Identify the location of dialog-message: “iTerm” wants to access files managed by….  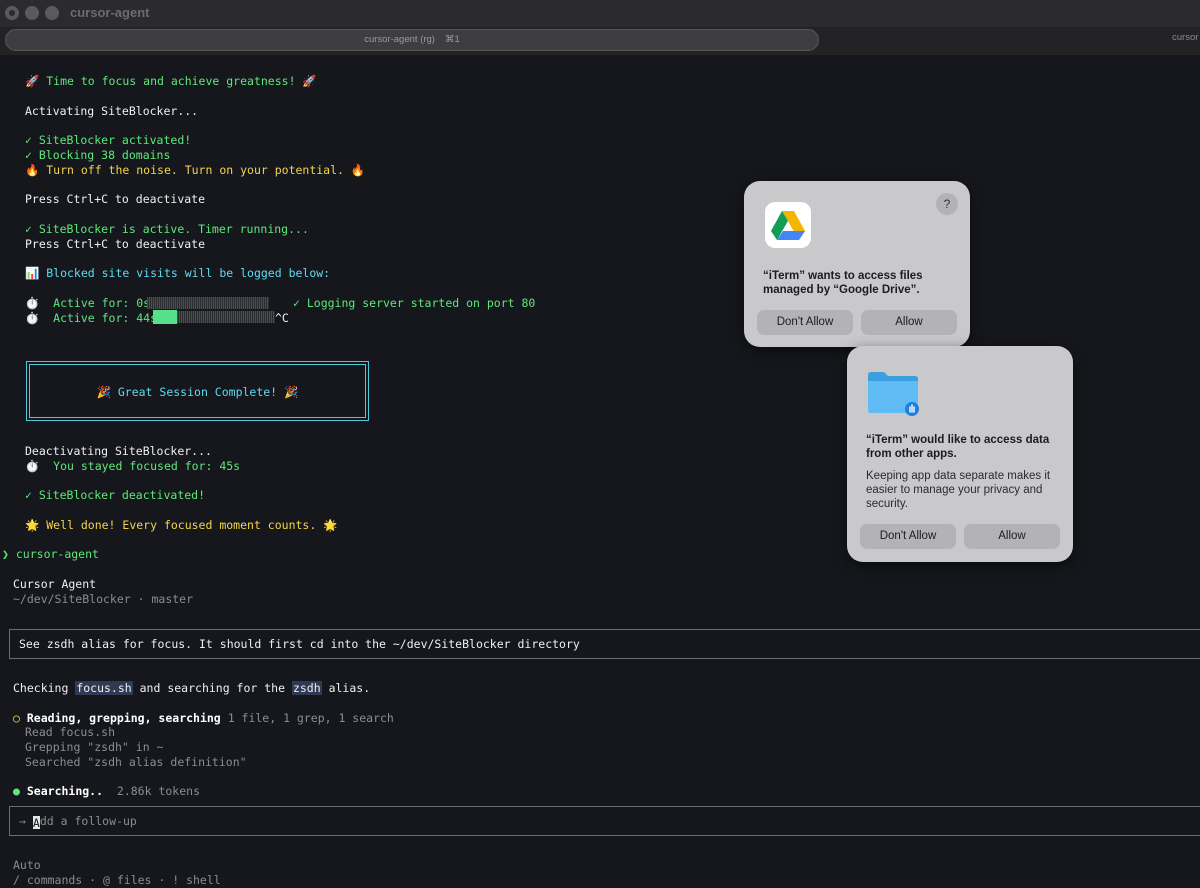
(843, 283).